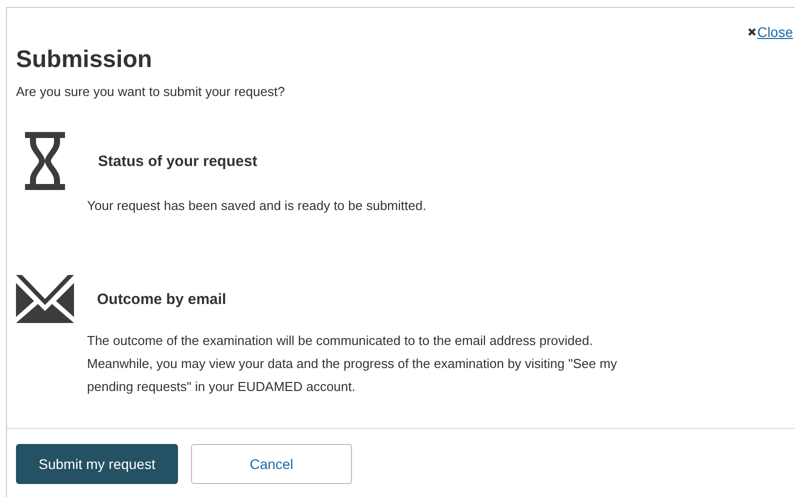 This screenshot has height=497, width=795. Describe the element at coordinates (161, 299) in the screenshot. I see `section-heading: Outcome by email` at that location.